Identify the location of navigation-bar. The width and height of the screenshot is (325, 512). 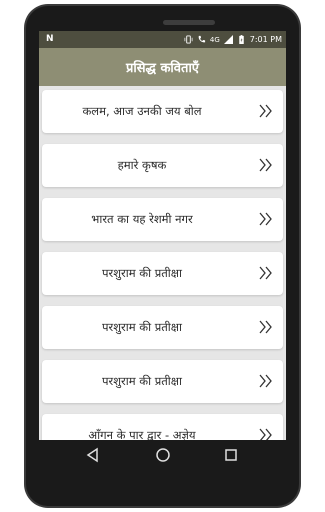
(162, 455).